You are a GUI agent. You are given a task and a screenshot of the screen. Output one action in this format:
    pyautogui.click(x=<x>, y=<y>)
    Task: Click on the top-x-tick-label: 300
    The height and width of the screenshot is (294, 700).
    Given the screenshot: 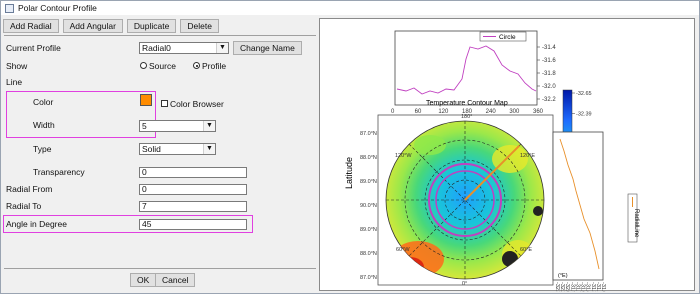 What is the action you would take?
    pyautogui.click(x=514, y=112)
    